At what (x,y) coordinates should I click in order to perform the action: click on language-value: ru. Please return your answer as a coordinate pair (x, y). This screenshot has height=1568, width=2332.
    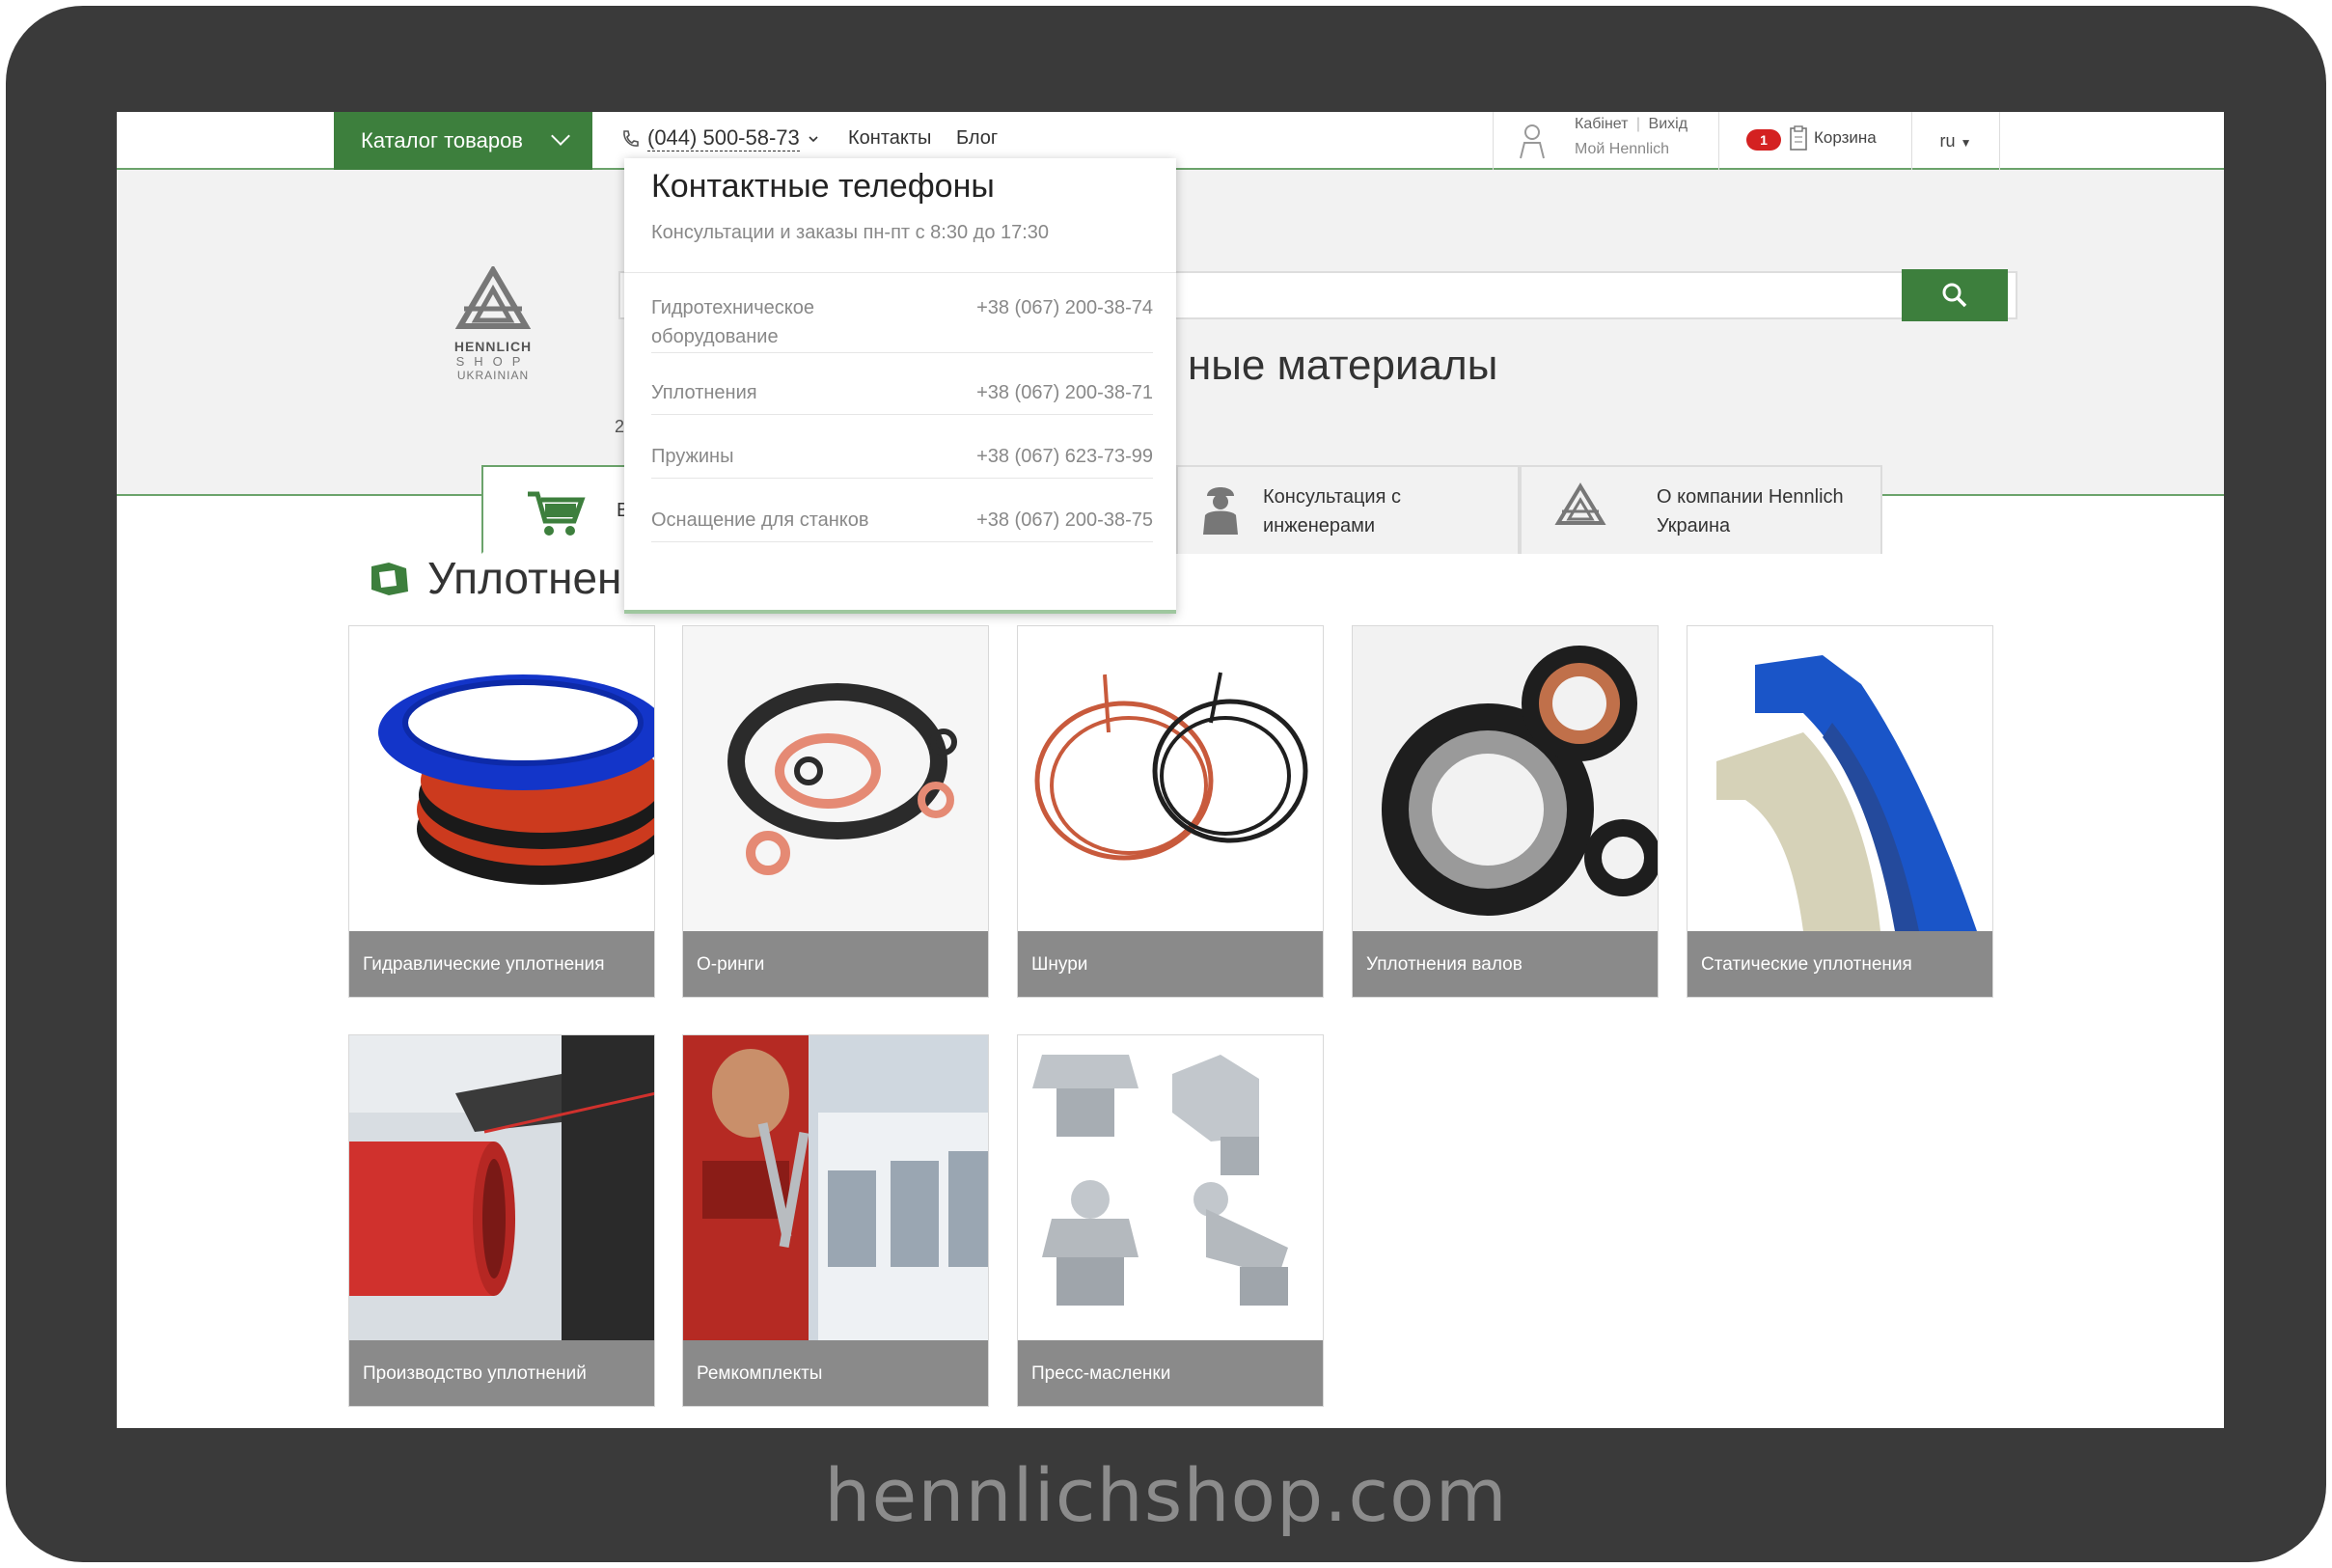
    Looking at the image, I should click on (1947, 141).